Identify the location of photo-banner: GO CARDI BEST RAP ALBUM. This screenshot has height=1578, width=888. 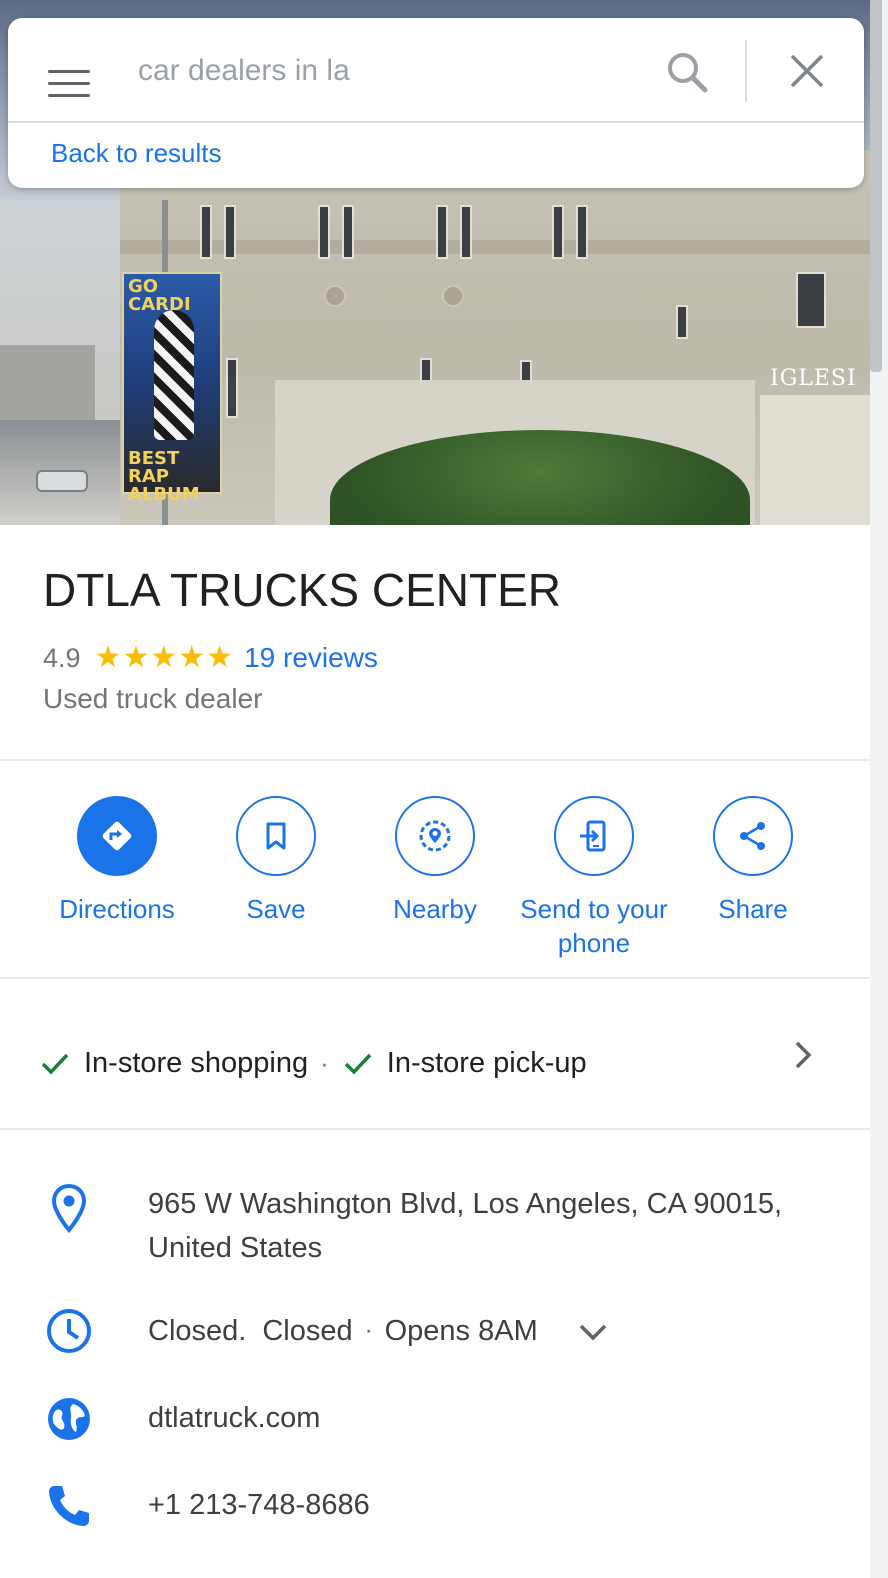
(172, 388).